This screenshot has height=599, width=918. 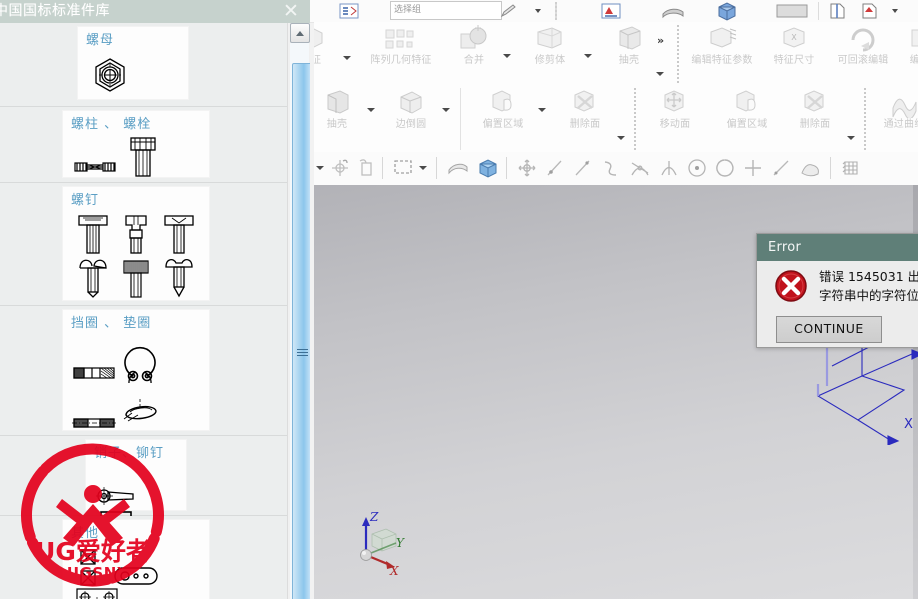 What do you see at coordinates (155, 11) in the screenshot?
I see `library-titlebar: 中国国标标准件库 ✕` at bounding box center [155, 11].